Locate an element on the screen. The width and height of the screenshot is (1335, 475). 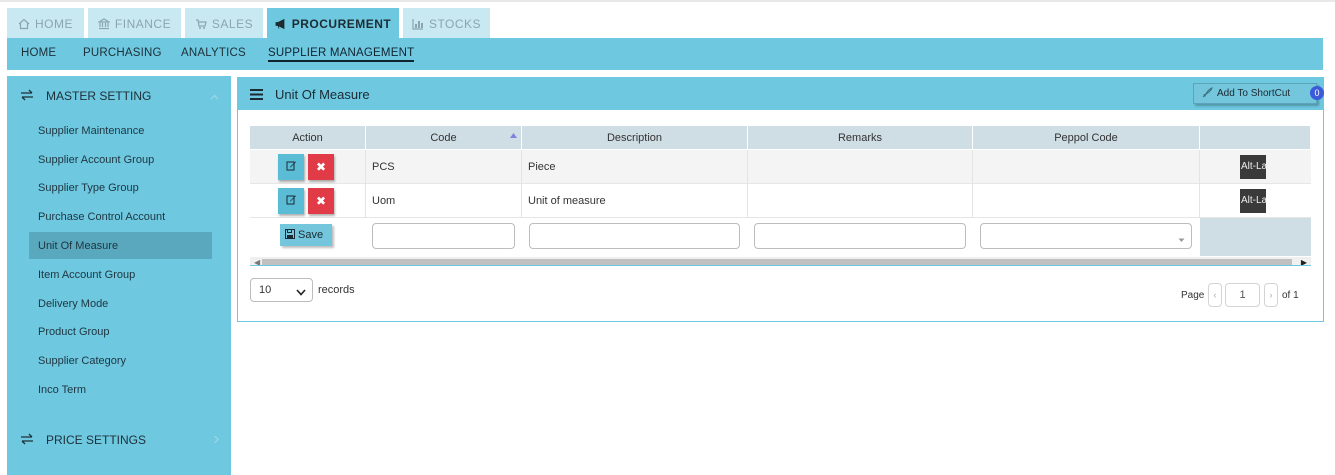
peppol-code-select is located at coordinates (1086, 236).